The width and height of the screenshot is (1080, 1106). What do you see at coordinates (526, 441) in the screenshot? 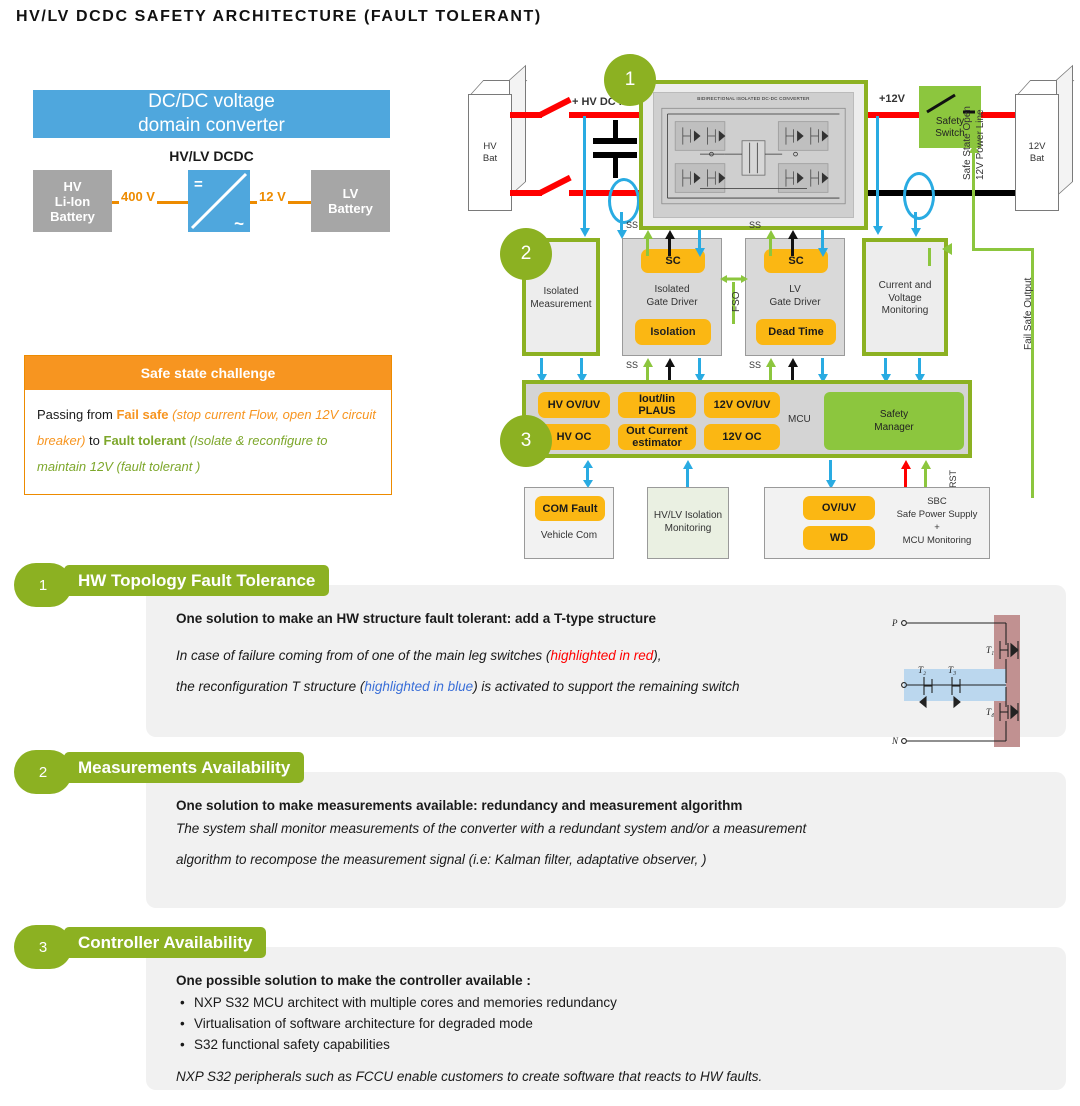
I see `callout-badge-3: 3` at bounding box center [526, 441].